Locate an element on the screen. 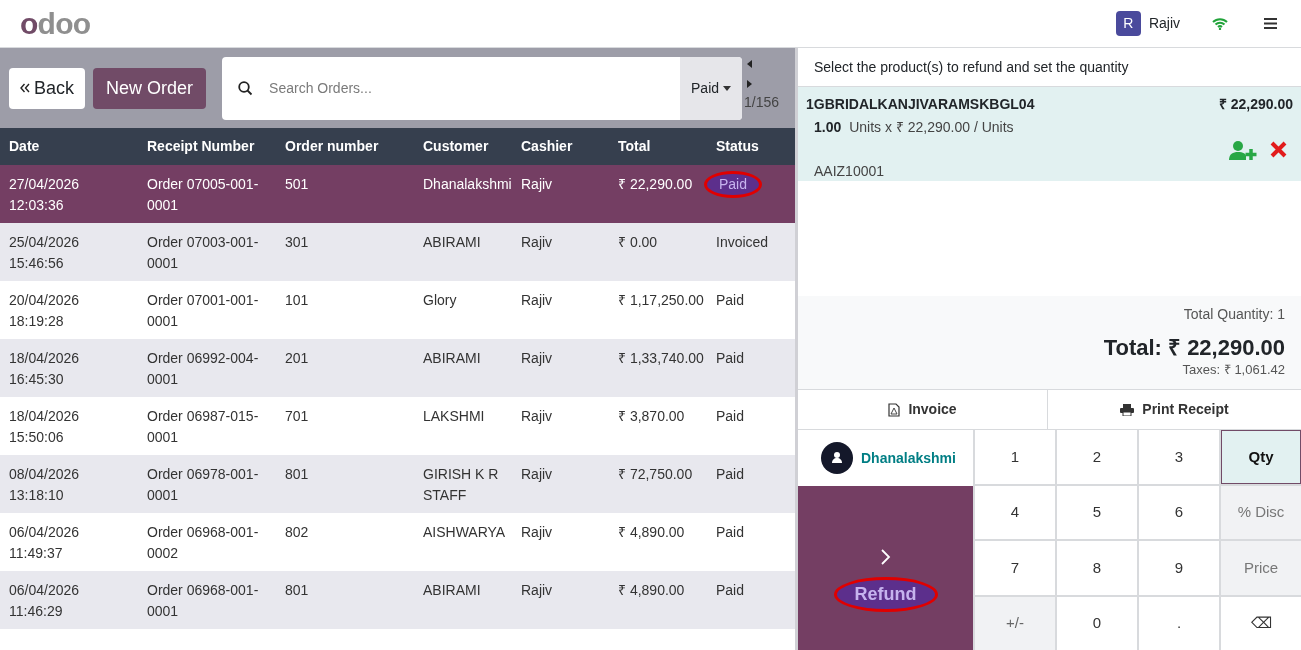 The height and width of the screenshot is (650, 1301). table-cell-text: Order 07001-001- 0001 is located at coordinates (203, 311).